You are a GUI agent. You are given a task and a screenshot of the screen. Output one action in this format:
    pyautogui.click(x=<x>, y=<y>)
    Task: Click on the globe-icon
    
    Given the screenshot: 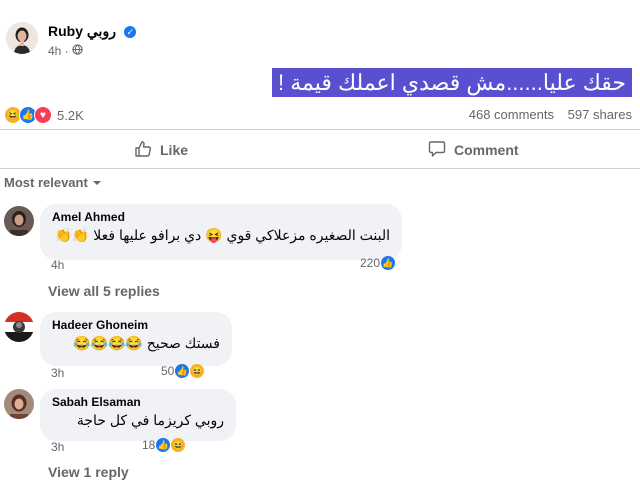 What is the action you would take?
    pyautogui.click(x=77, y=51)
    